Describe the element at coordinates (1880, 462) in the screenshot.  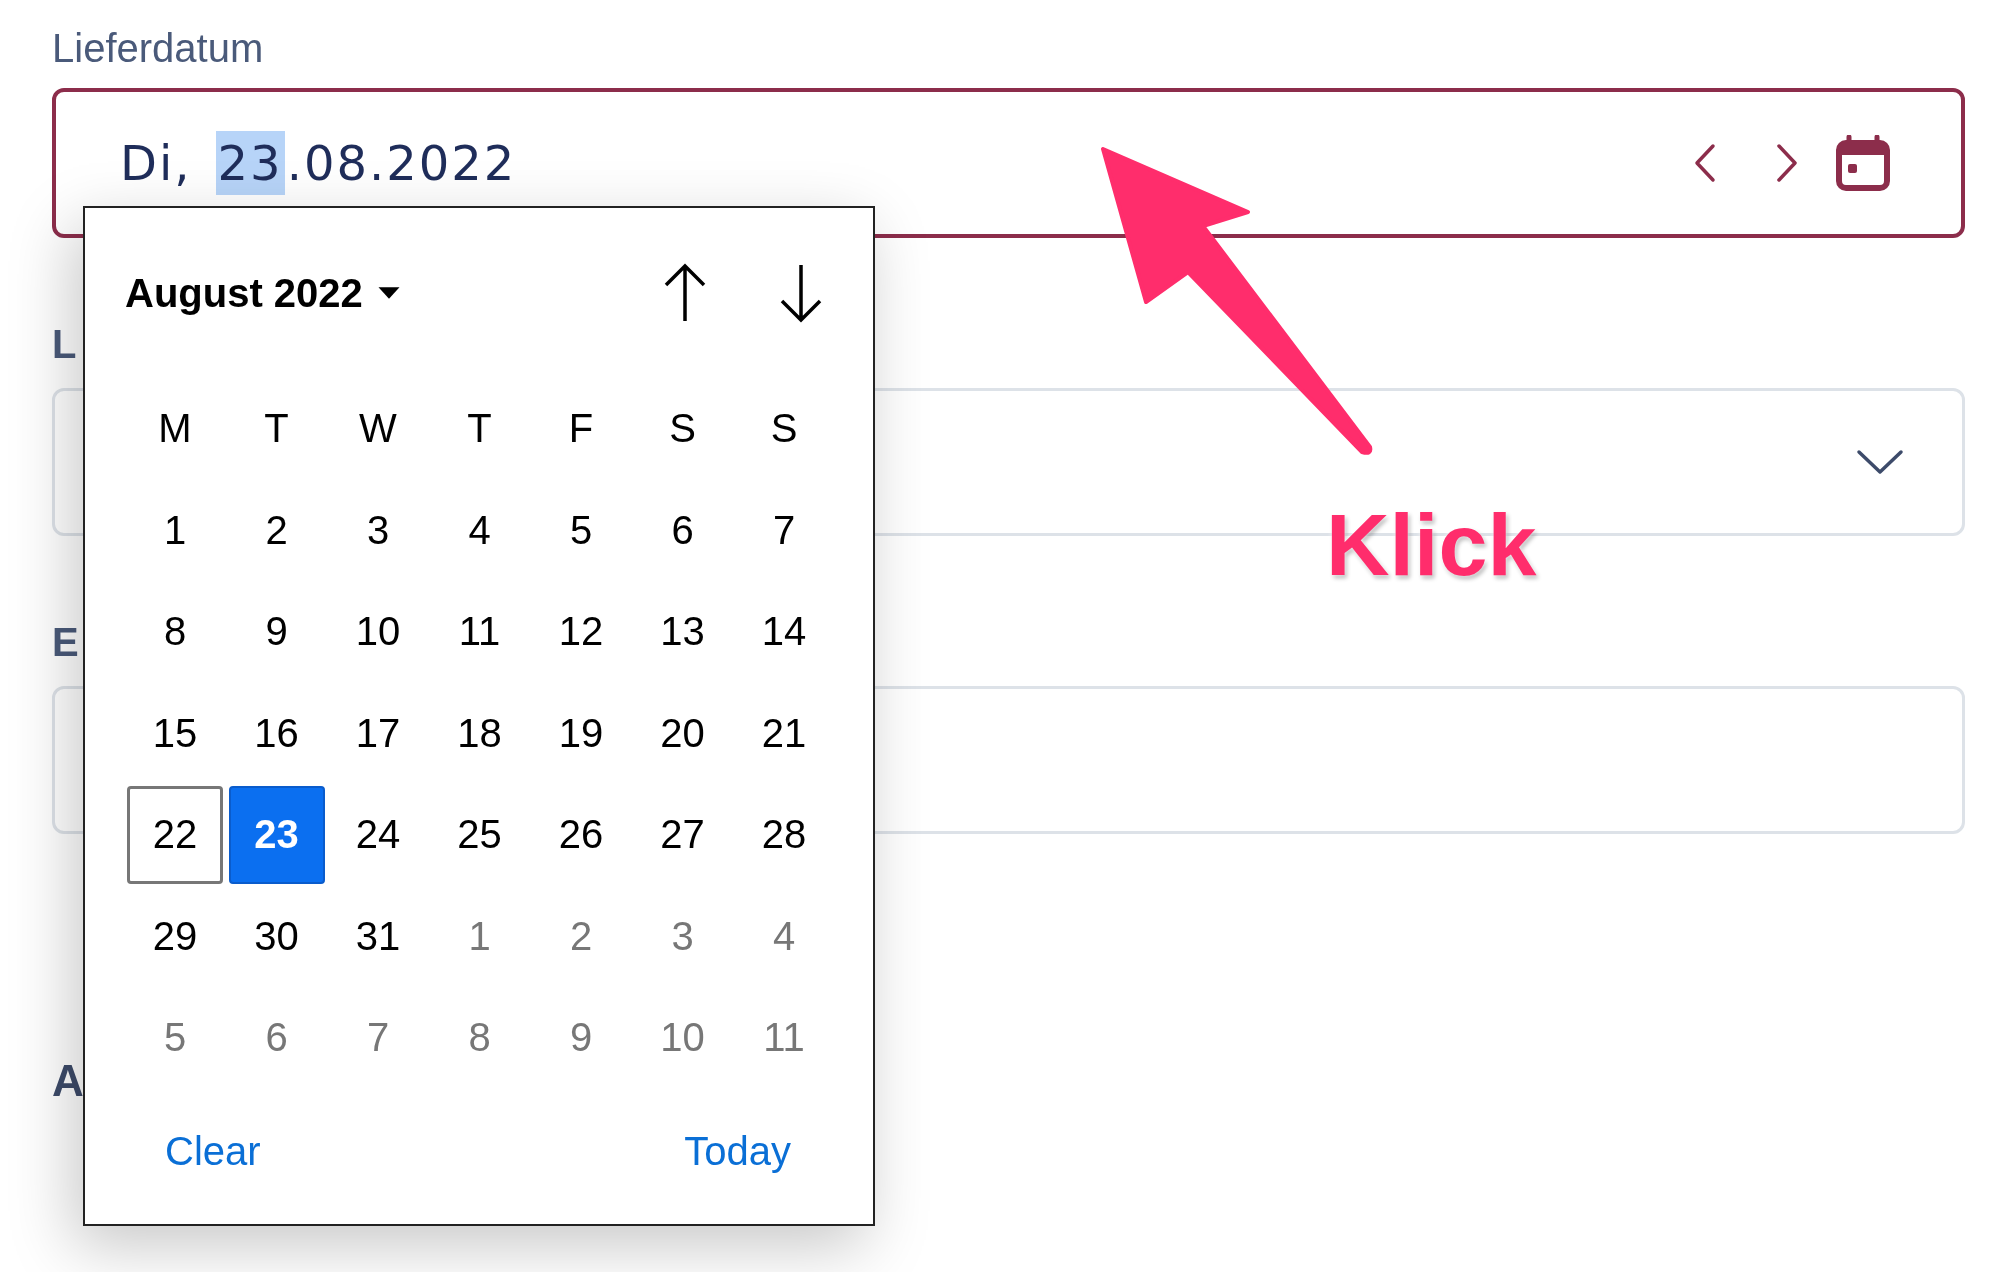
I see `chevron-down-icon` at that location.